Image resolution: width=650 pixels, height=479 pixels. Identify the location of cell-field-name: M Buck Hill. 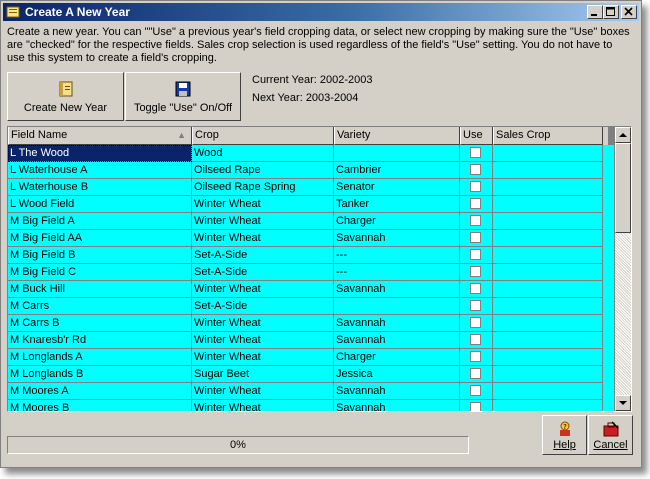
(100, 289).